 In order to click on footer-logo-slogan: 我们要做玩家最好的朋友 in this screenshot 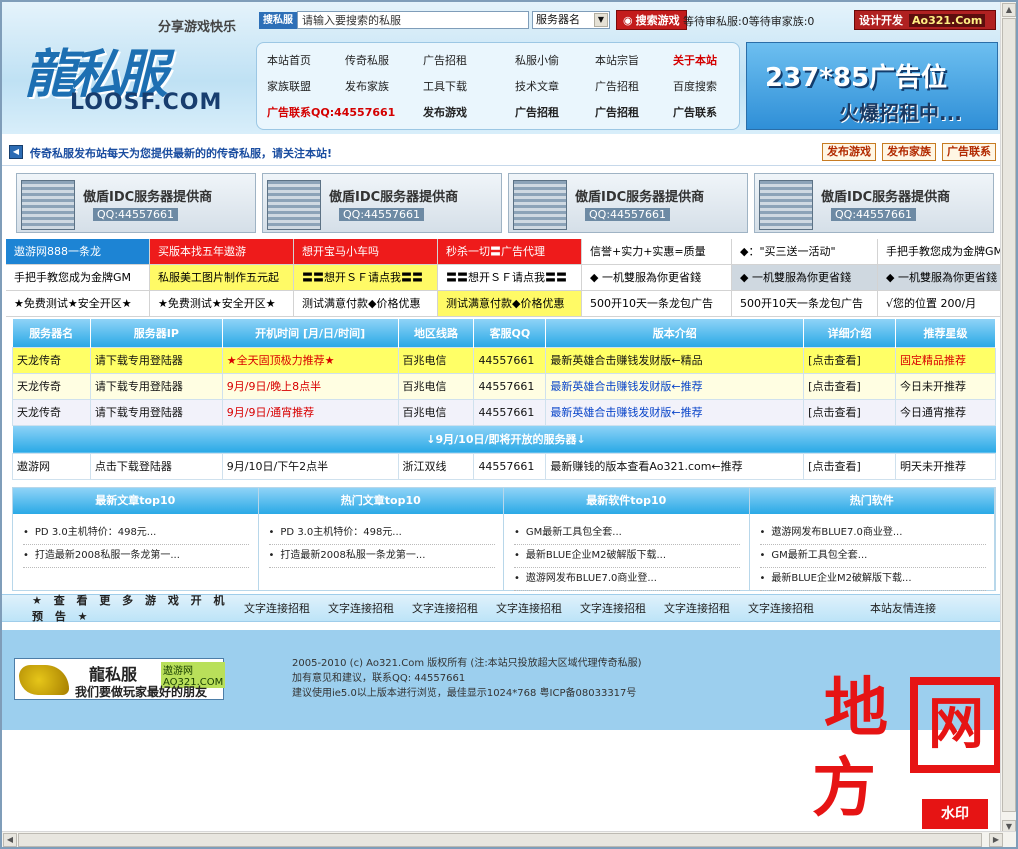, I will do `click(141, 692)`.